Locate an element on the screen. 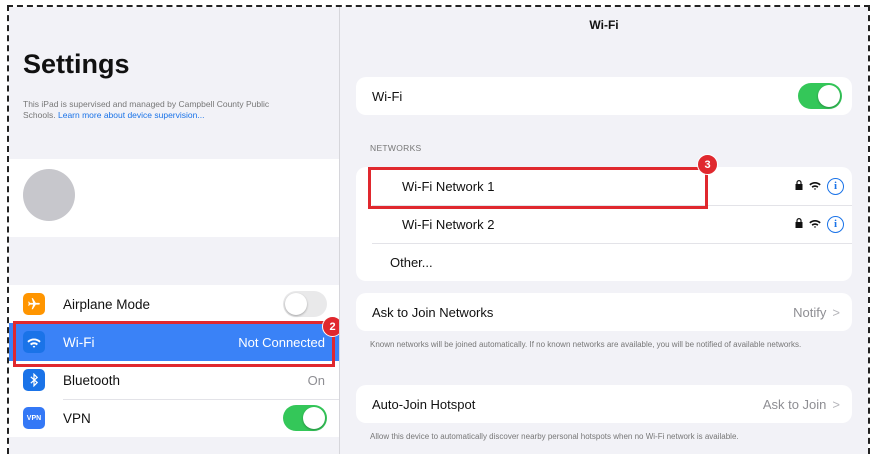 The width and height of the screenshot is (878, 454). auto-join-hotspot-row: Auto-Join Hotspot Ask to Join > is located at coordinates (604, 404).